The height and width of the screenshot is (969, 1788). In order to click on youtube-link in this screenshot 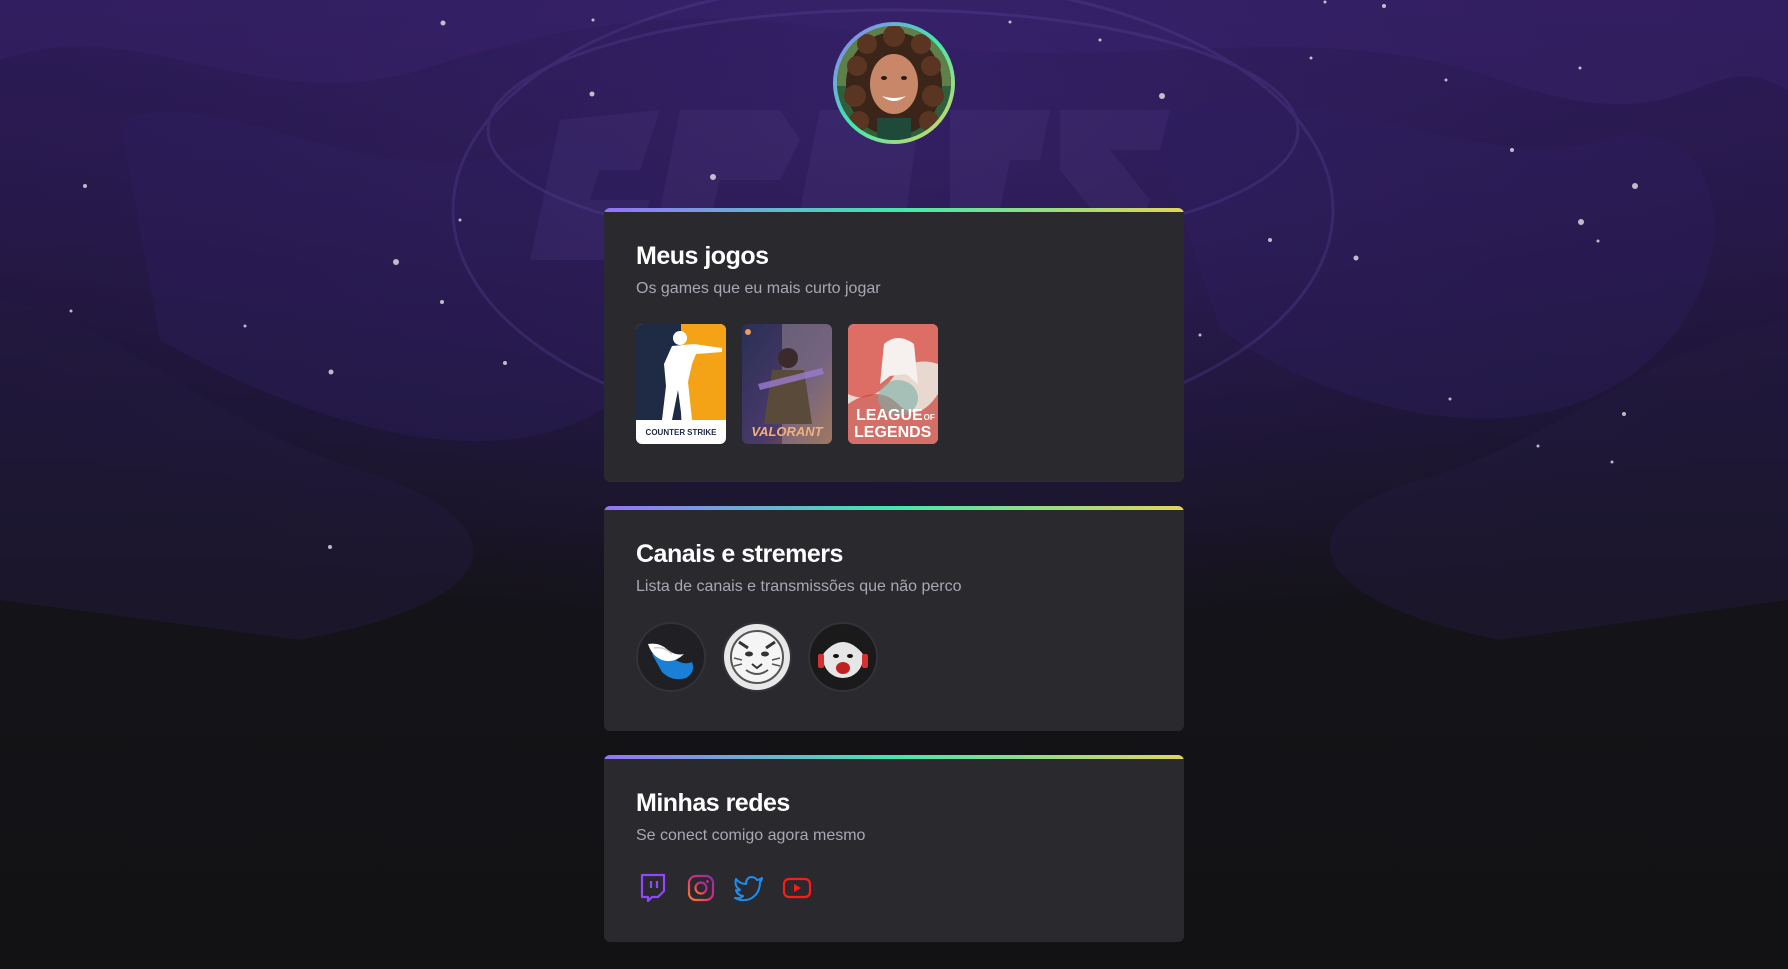, I will do `click(797, 888)`.